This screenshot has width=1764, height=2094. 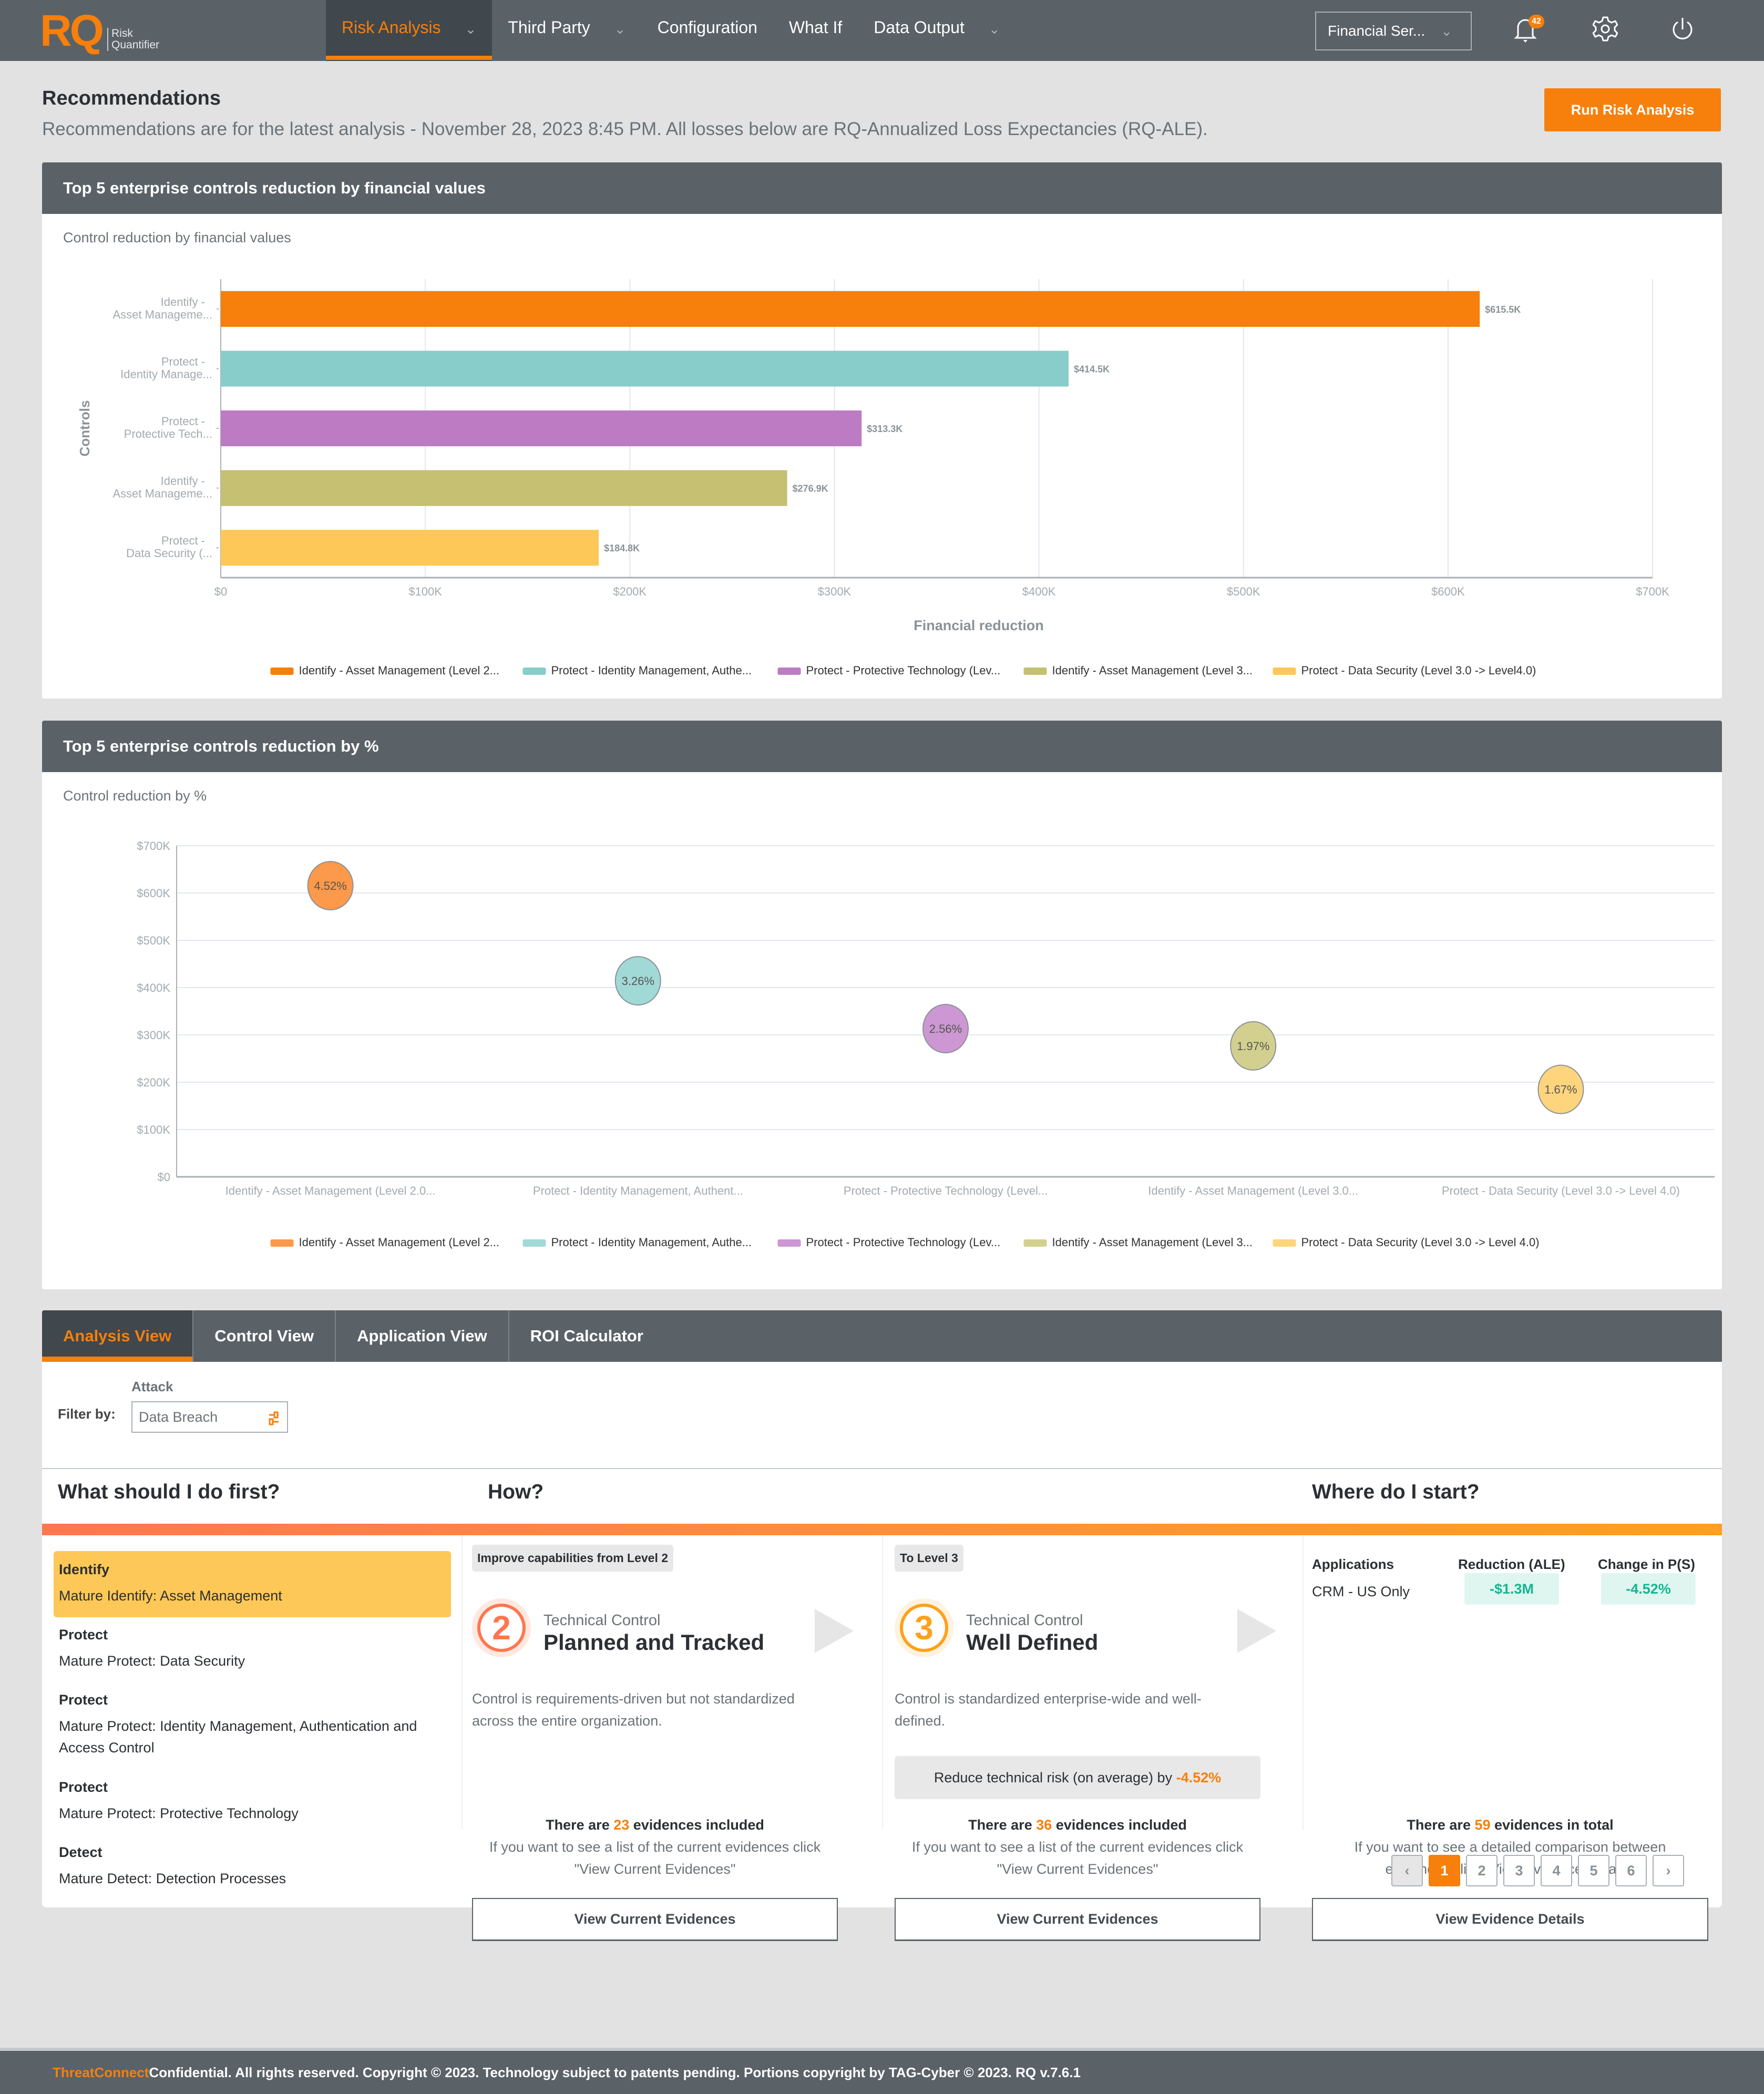 What do you see at coordinates (153, 1035) in the screenshot?
I see `y-tick-label: $300K` at bounding box center [153, 1035].